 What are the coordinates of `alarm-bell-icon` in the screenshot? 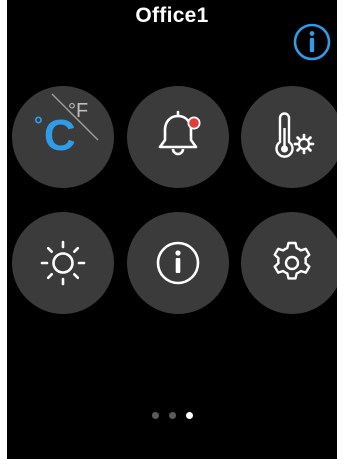 It's located at (179, 133).